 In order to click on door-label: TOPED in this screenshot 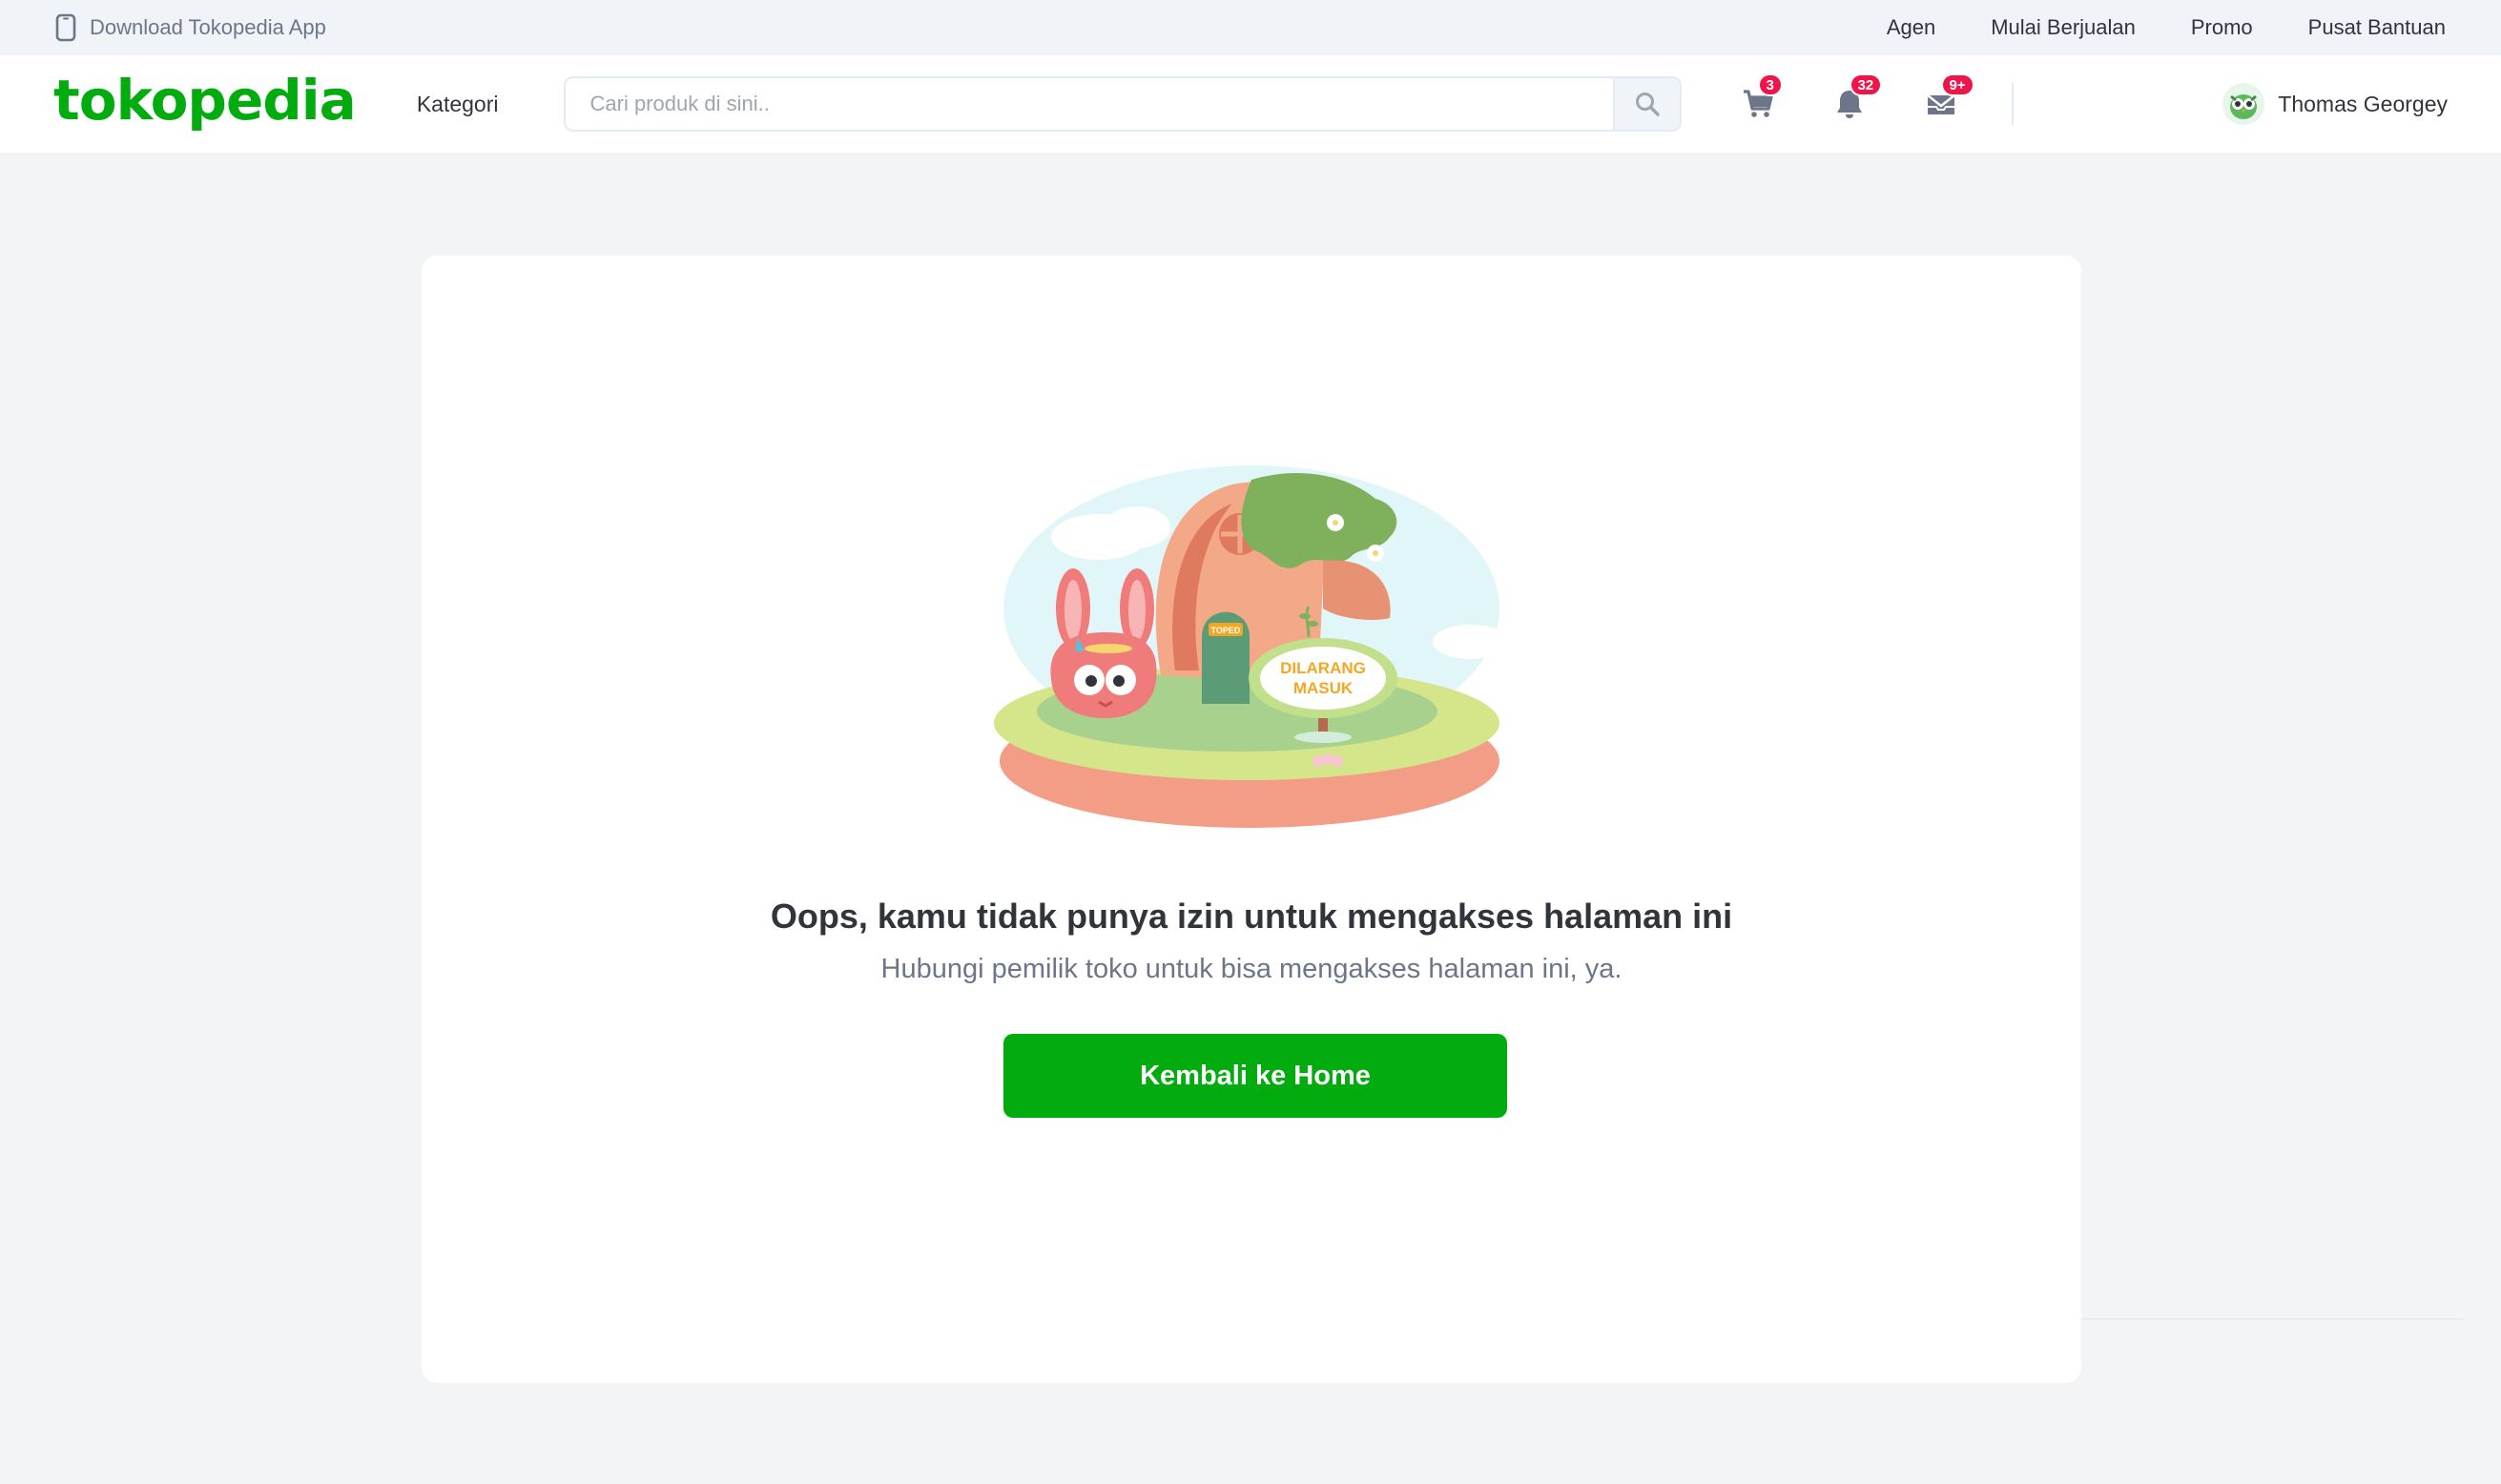, I will do `click(1226, 630)`.